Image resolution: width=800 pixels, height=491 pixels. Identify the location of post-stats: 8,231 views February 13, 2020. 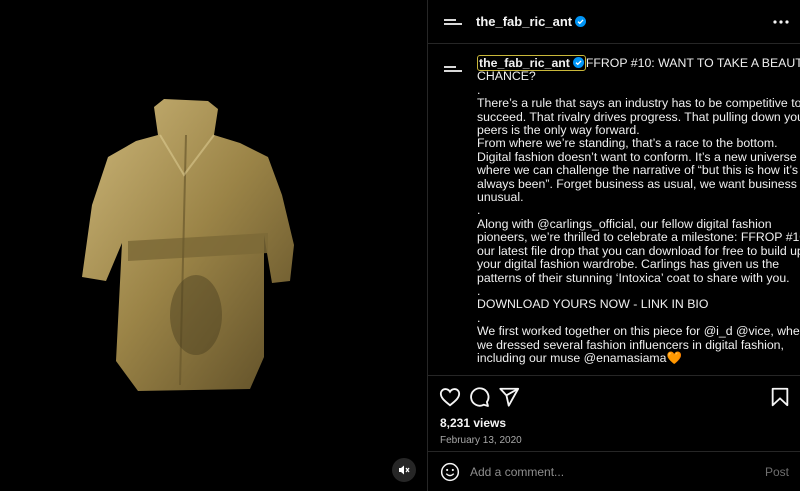
(481, 431).